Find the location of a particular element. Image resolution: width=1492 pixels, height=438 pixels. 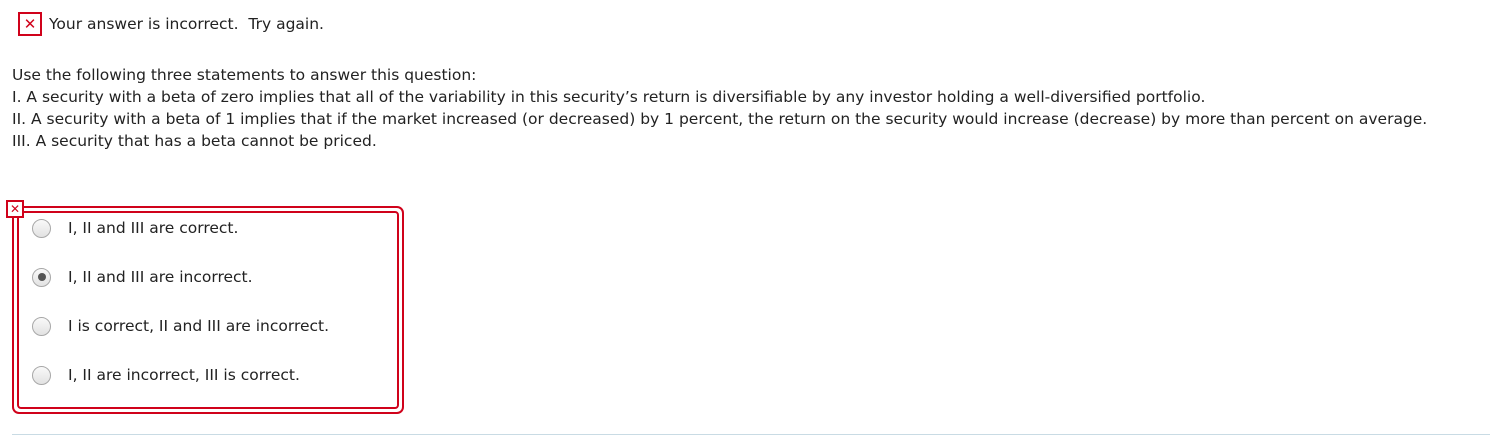

close-icon: ✕ is located at coordinates (30, 24).